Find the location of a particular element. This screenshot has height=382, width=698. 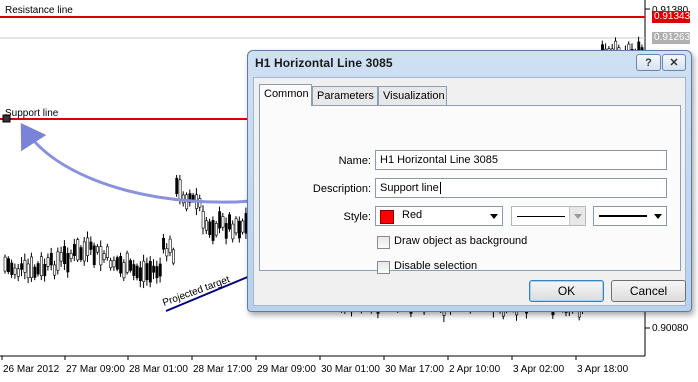

close-button: ✕ is located at coordinates (674, 62).